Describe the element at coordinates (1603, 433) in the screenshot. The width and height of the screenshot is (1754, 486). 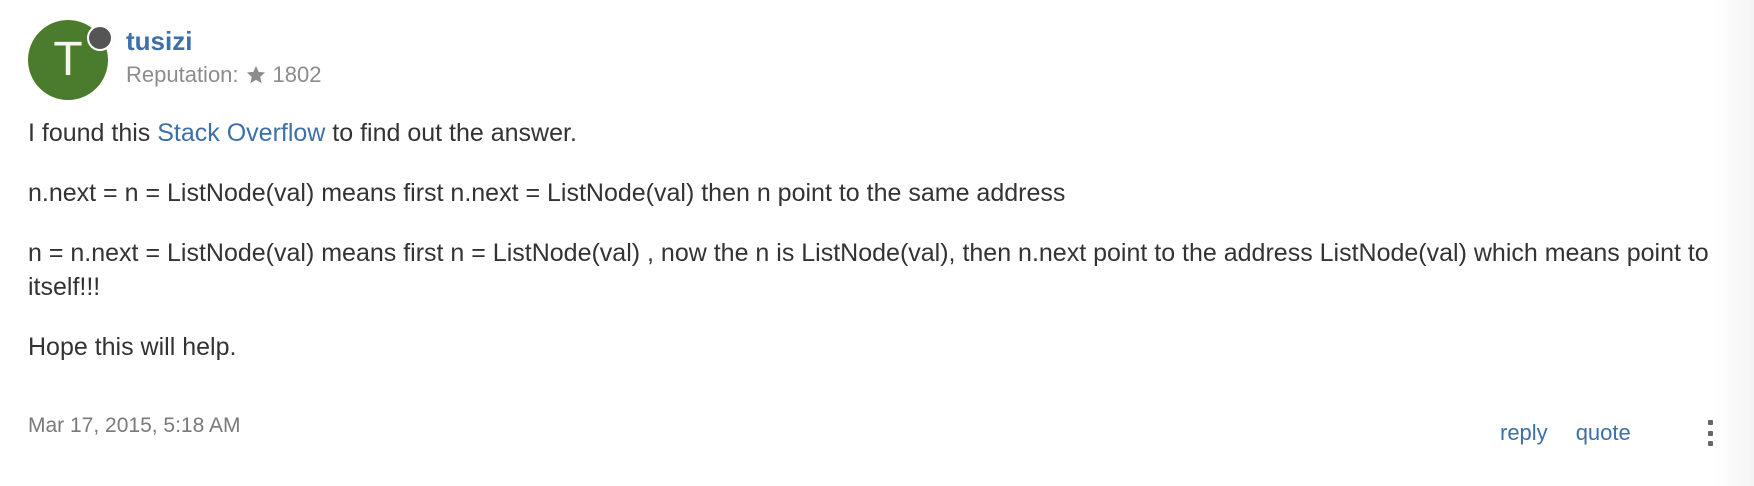
I see `quote-button: quote` at that location.